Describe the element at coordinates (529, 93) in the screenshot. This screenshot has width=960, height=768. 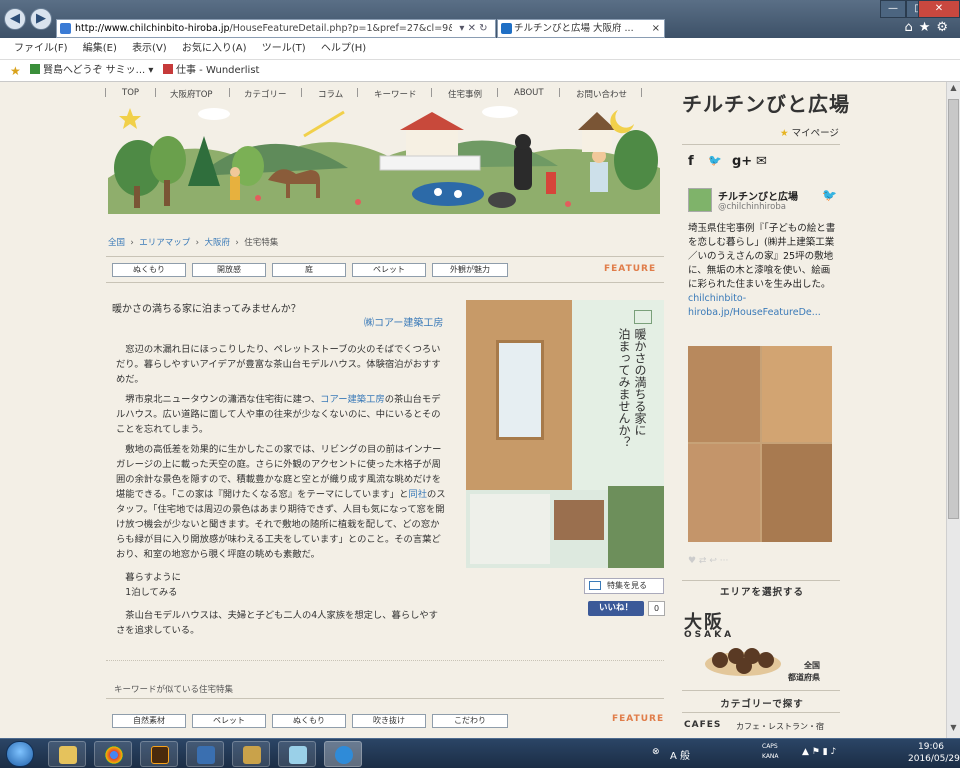
I see `nav-about: ABOUT` at that location.